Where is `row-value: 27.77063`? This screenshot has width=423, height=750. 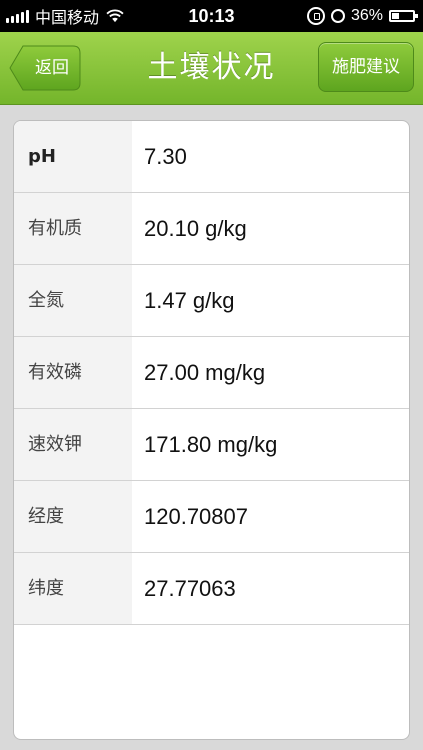
row-value: 27.77063 is located at coordinates (190, 588).